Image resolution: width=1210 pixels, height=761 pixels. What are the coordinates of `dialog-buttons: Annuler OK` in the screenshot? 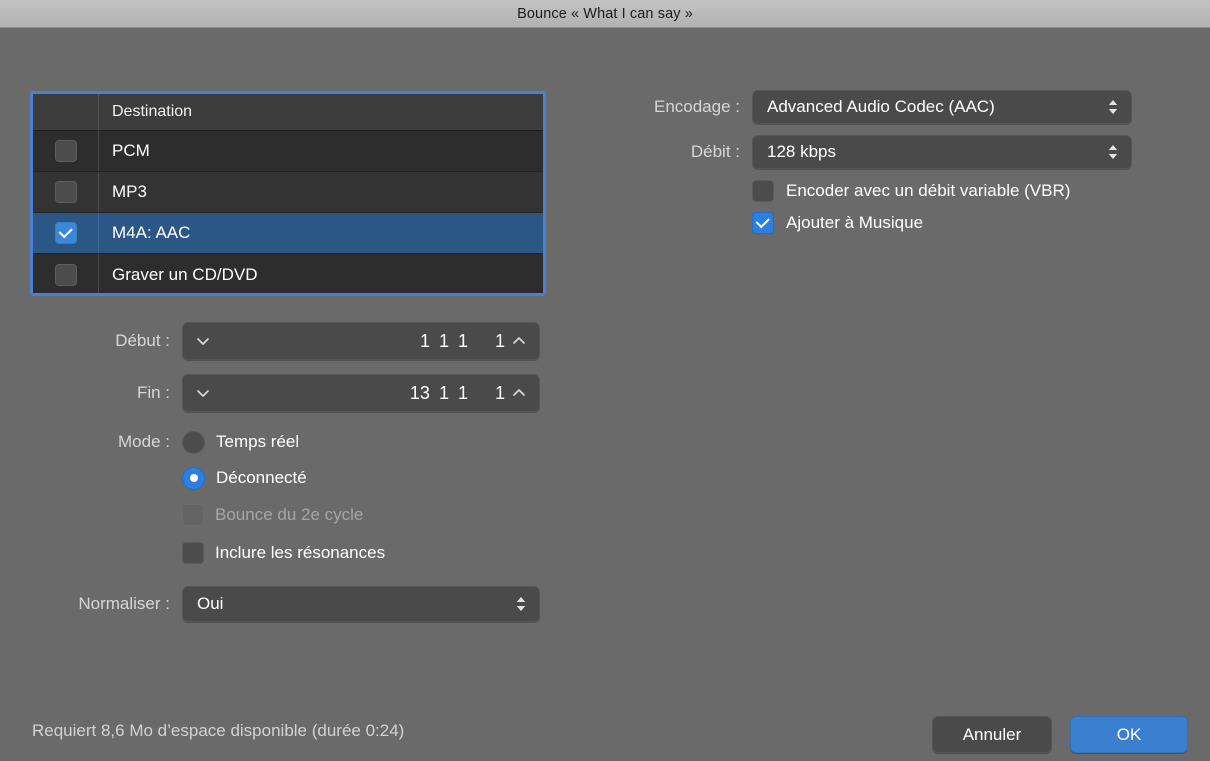 It's located at (1060, 734).